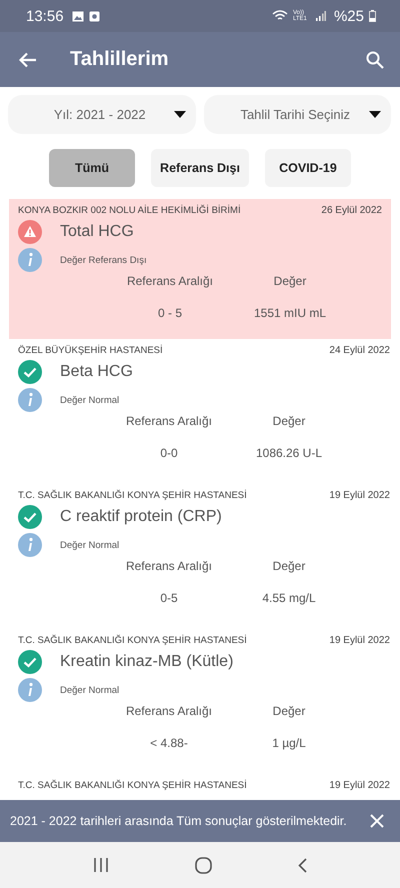  What do you see at coordinates (289, 453) in the screenshot?
I see `result-value: 1086.26 U-L` at bounding box center [289, 453].